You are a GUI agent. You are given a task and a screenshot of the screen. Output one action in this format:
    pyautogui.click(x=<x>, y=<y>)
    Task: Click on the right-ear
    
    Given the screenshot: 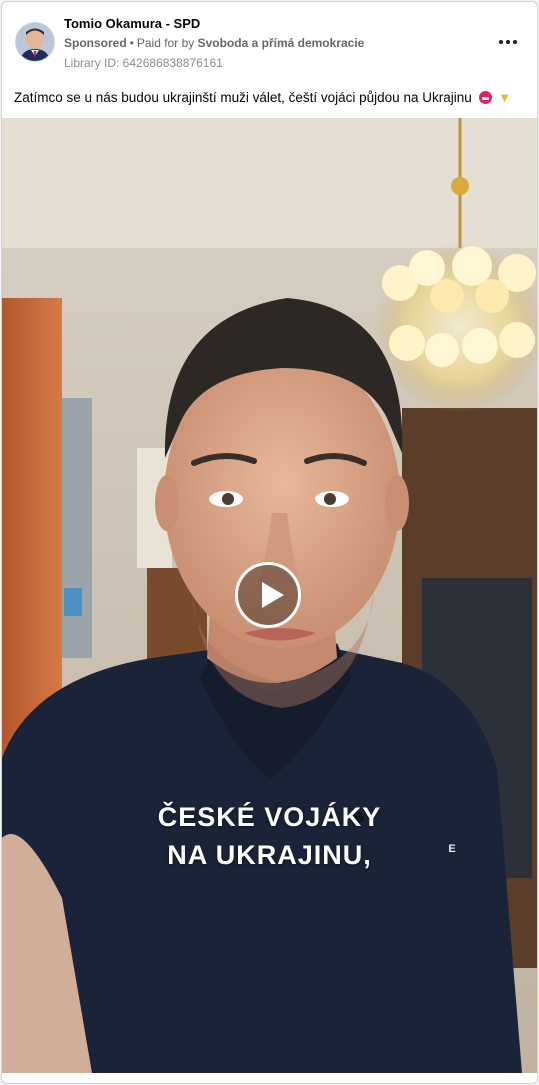 What is the action you would take?
    pyautogui.click(x=397, y=503)
    